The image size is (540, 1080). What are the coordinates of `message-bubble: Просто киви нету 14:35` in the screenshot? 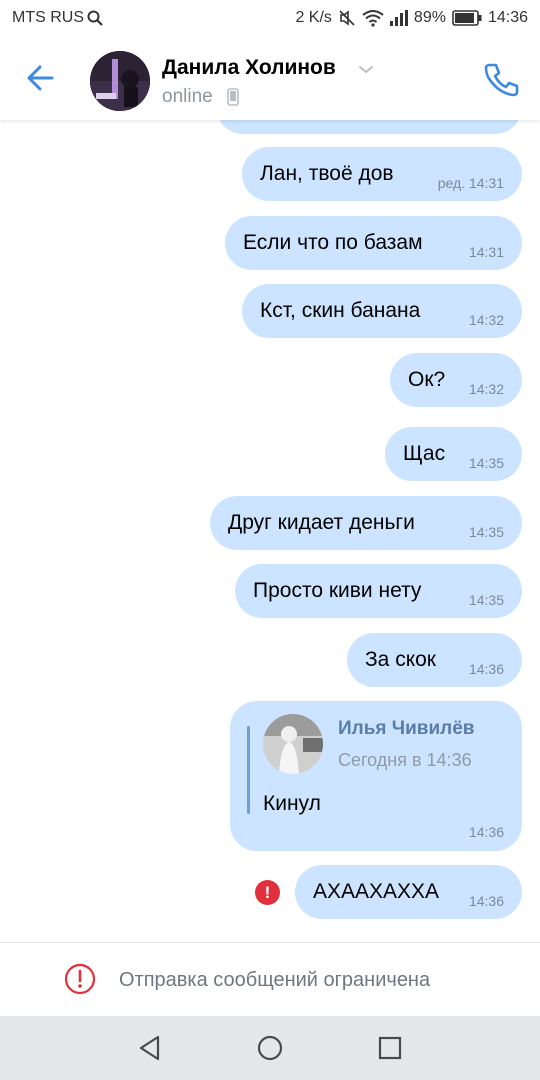 It's located at (378, 591).